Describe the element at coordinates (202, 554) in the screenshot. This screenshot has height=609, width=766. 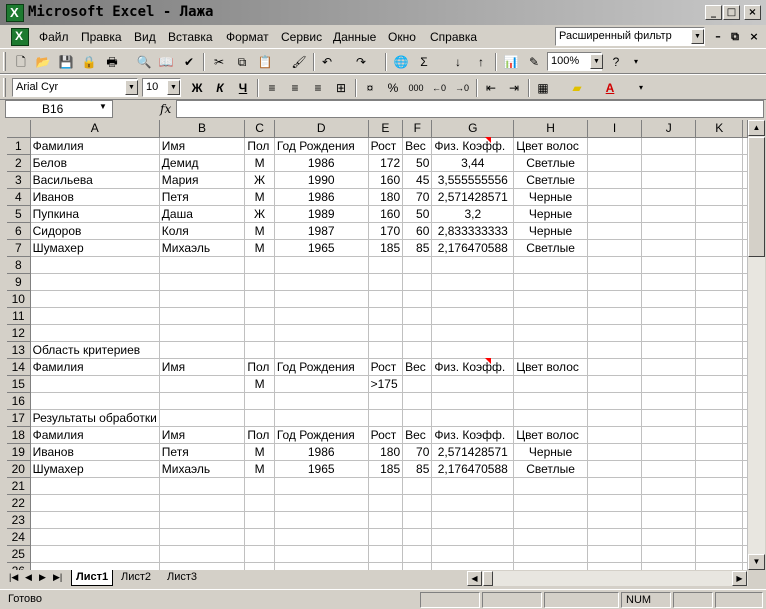
I see `cell-b25` at that location.